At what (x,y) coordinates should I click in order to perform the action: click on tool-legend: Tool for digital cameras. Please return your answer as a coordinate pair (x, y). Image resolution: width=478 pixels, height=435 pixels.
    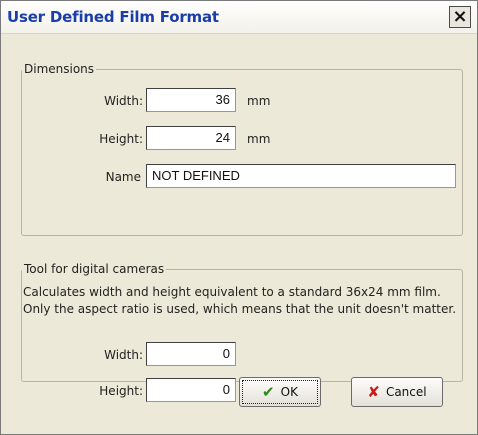
    Looking at the image, I should click on (94, 269).